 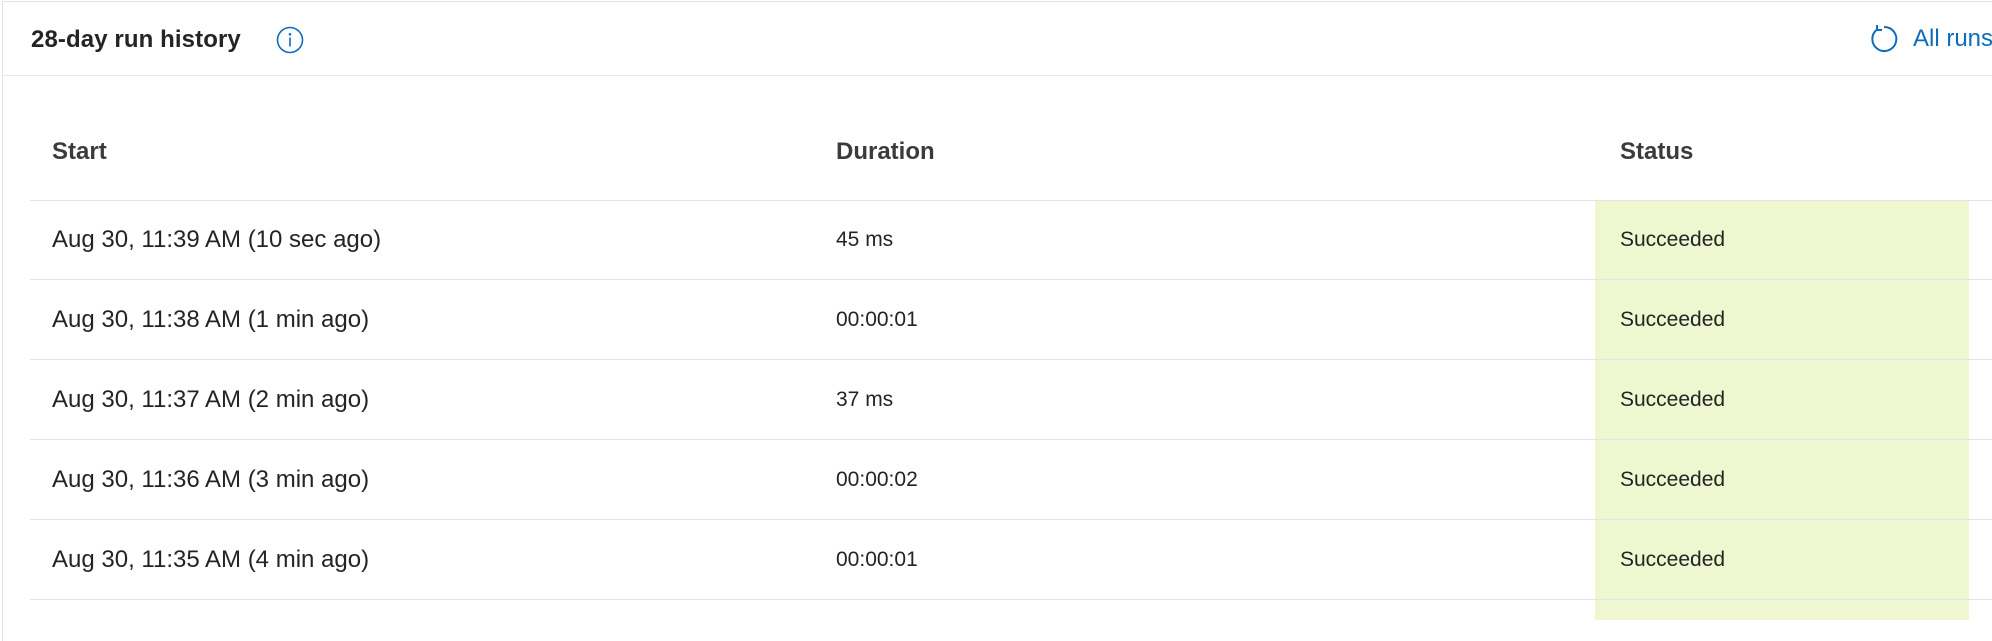 I want to click on start-cell: Aug 30, 11:39 AM (10 sec ago), so click(x=217, y=239).